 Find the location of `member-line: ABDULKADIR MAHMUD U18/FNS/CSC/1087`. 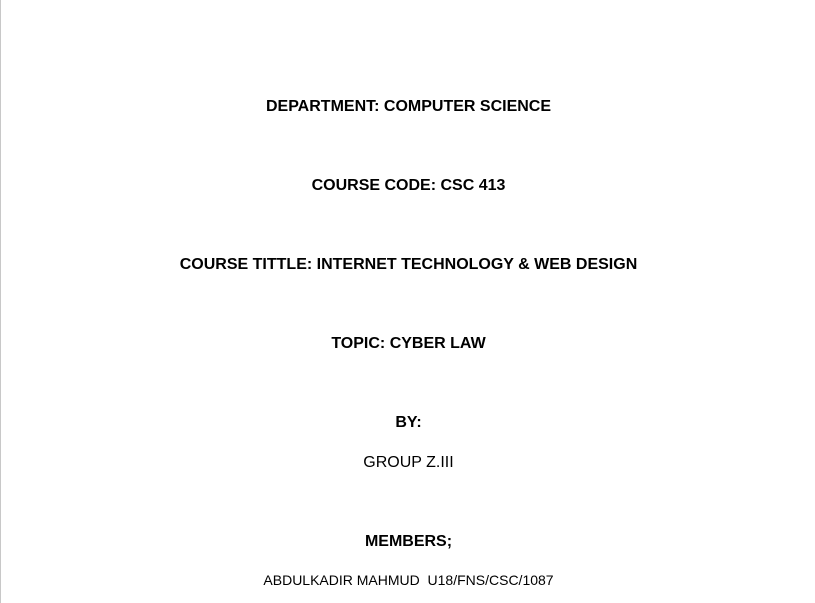

member-line: ABDULKADIR MAHMUD U18/FNS/CSC/1087 is located at coordinates (408, 580).